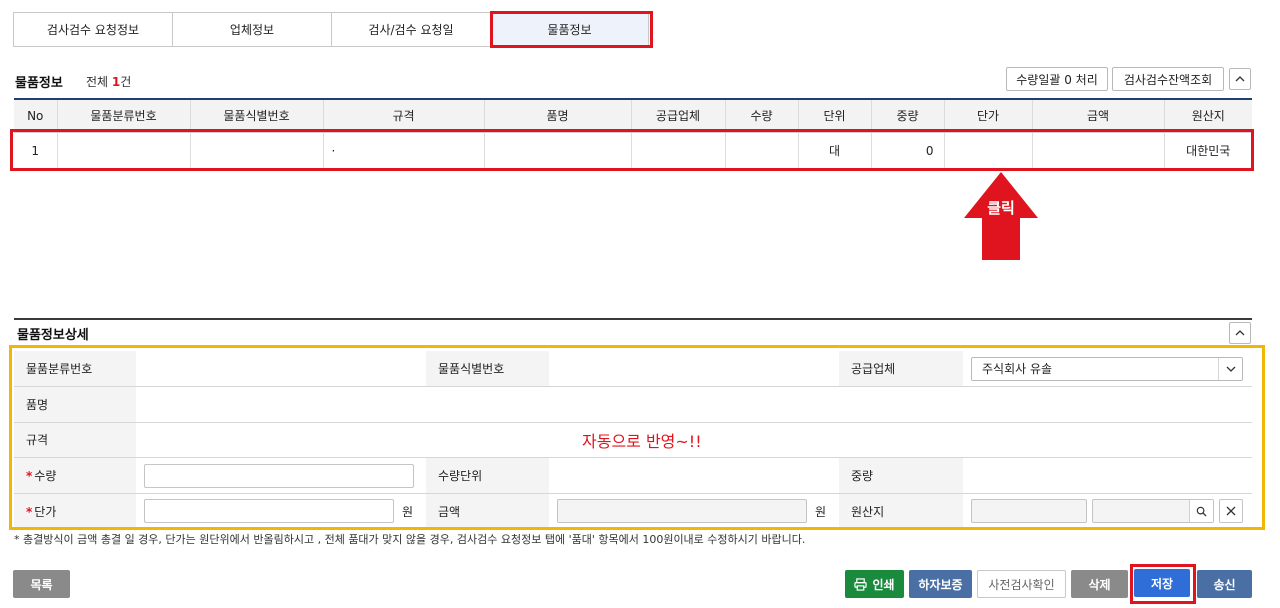 Image resolution: width=1280 pixels, height=608 pixels. What do you see at coordinates (1162, 583) in the screenshot?
I see `save-button: 저장` at bounding box center [1162, 583].